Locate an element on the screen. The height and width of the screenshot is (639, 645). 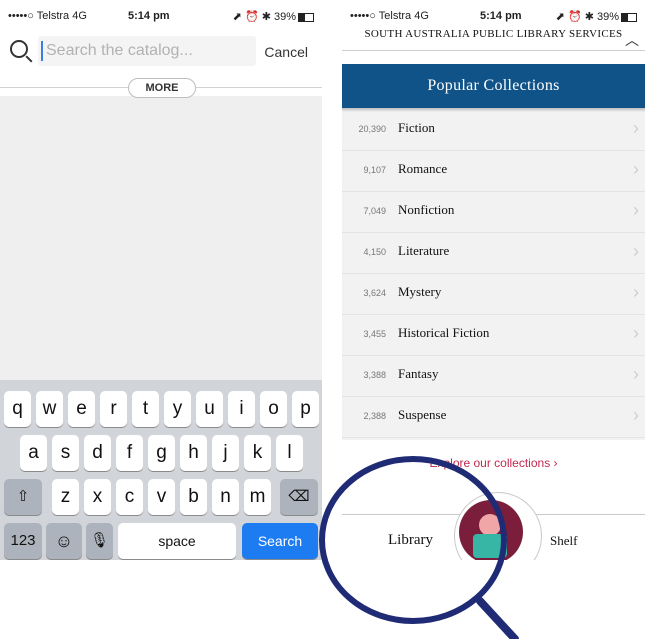
collection-row: 2,388 Suspense › is located at coordinates (493, 417).